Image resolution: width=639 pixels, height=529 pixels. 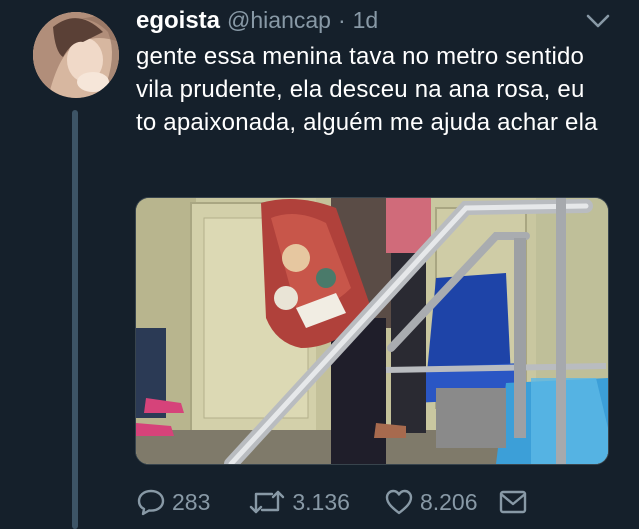 I want to click on like-button: 8.206, so click(x=431, y=502).